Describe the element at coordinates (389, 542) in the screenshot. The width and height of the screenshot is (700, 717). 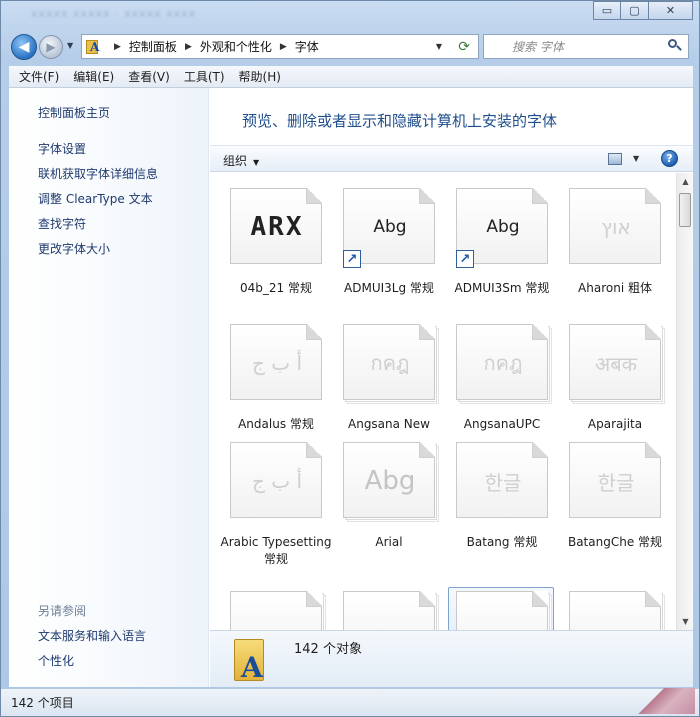
I see `font-name-label: Arial` at that location.